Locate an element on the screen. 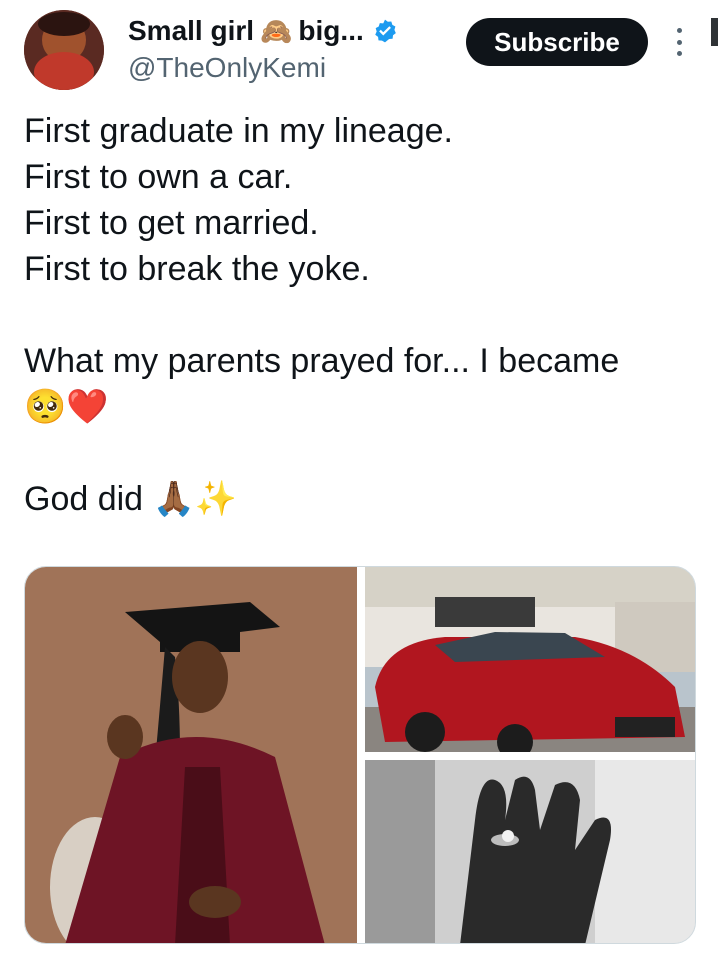 This screenshot has width=720, height=957. car-photo is located at coordinates (530, 659).